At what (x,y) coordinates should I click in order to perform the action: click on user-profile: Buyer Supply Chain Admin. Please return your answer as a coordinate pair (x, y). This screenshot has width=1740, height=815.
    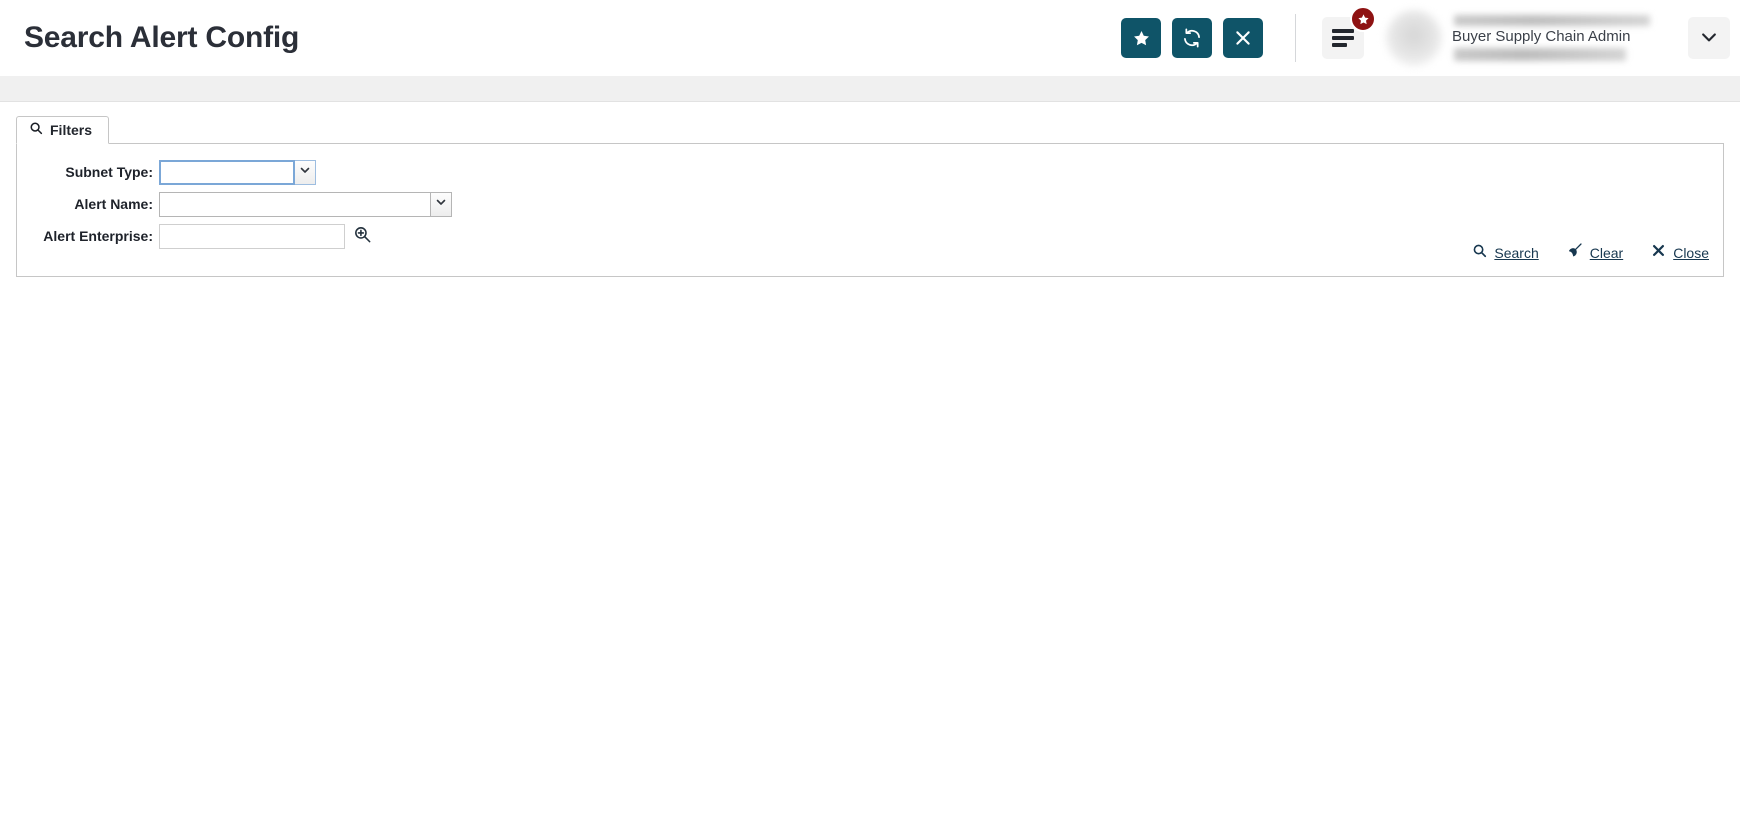
    Looking at the image, I should click on (1529, 38).